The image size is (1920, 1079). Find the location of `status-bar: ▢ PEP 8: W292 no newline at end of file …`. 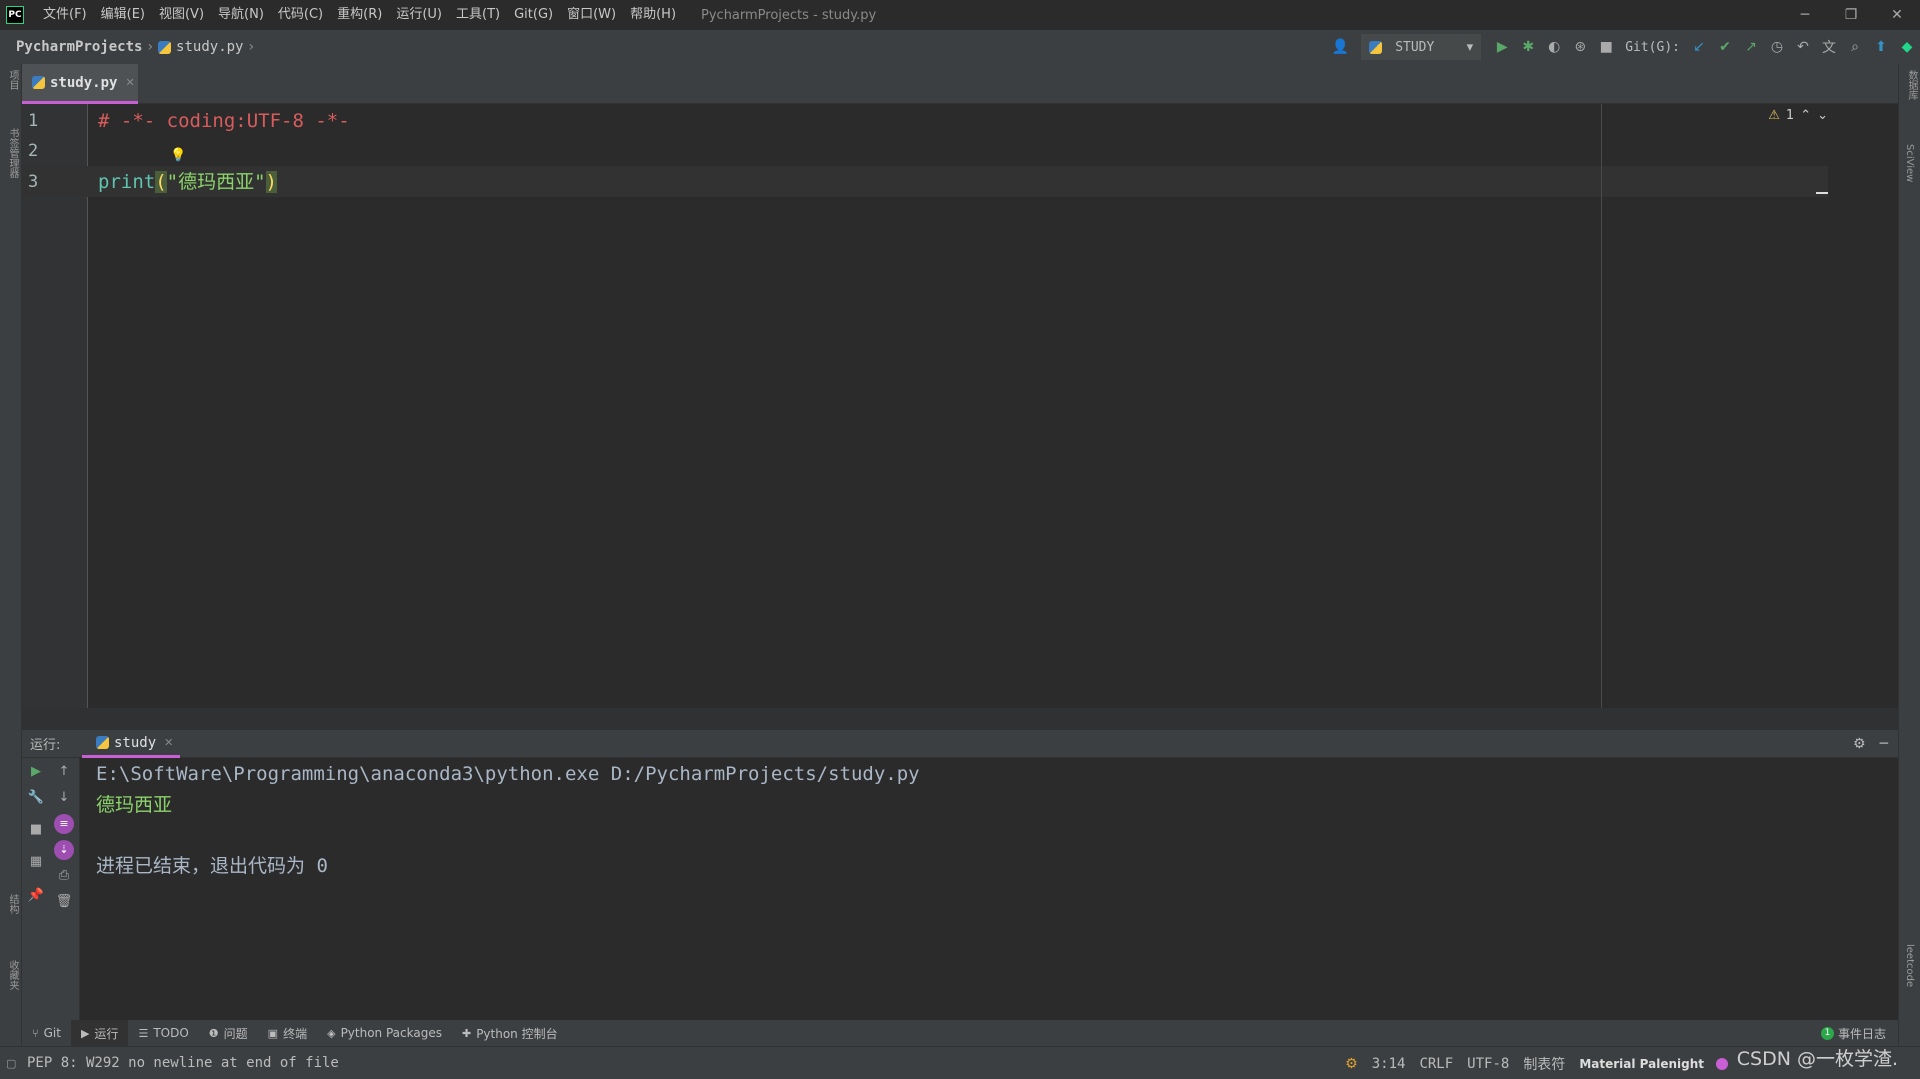

status-bar: ▢ PEP 8: W292 no newline at end of file … is located at coordinates (960, 1062).